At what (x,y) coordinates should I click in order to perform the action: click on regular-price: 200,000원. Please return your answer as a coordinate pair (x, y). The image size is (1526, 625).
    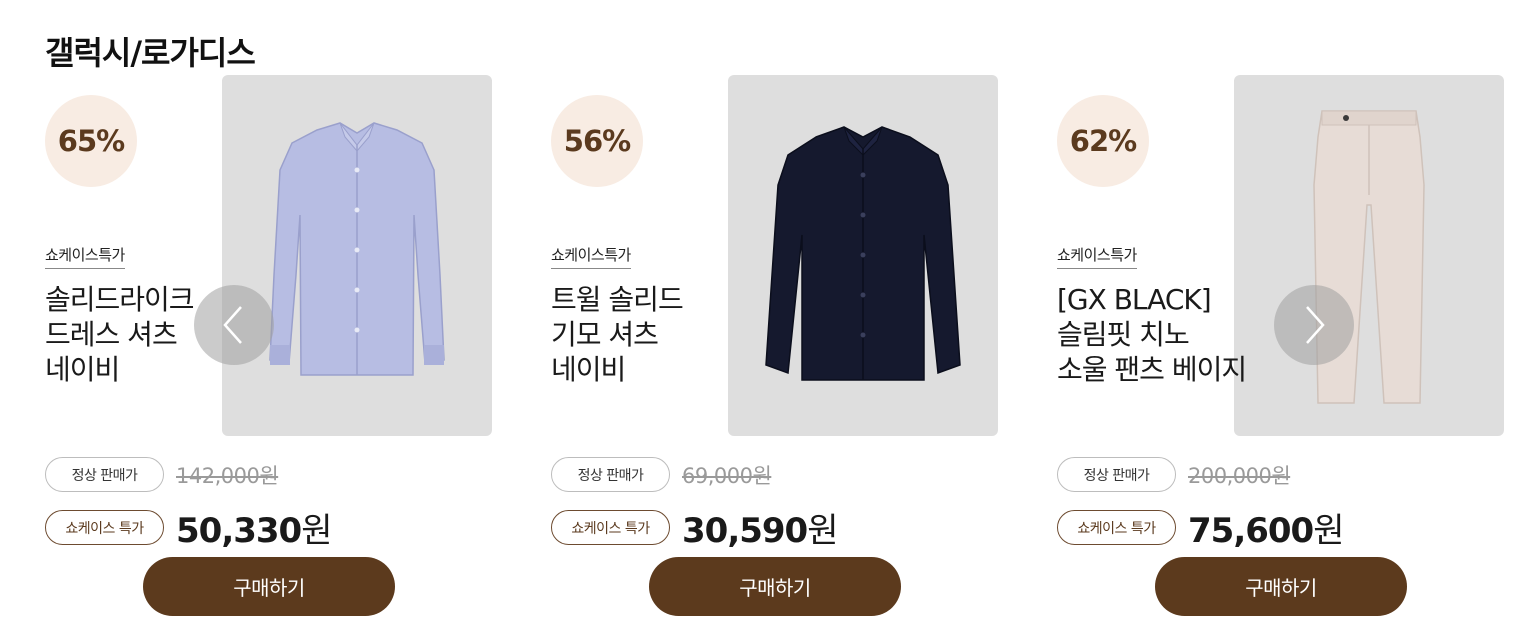
    Looking at the image, I should click on (1239, 475).